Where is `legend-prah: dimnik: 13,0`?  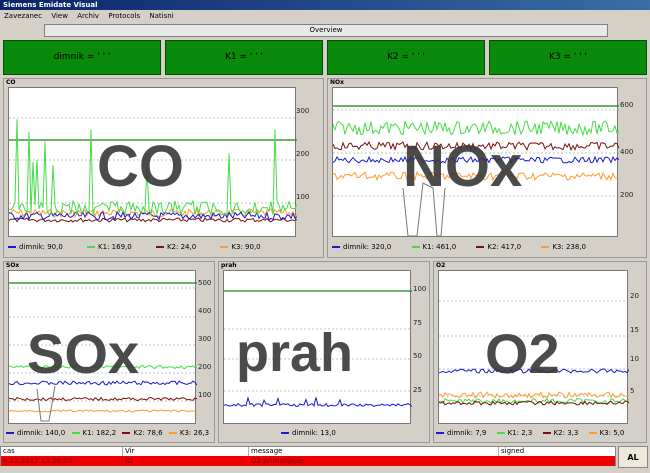
legend-prah: dimnik: 13,0 is located at coordinates (307, 433).